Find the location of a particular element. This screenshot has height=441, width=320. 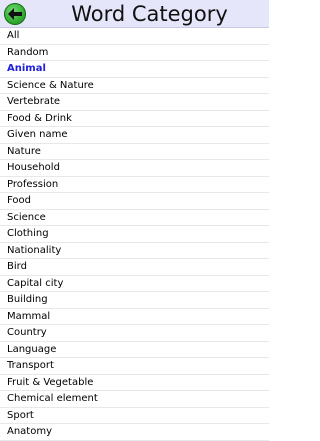

category-item: Anatomy is located at coordinates (134, 432).